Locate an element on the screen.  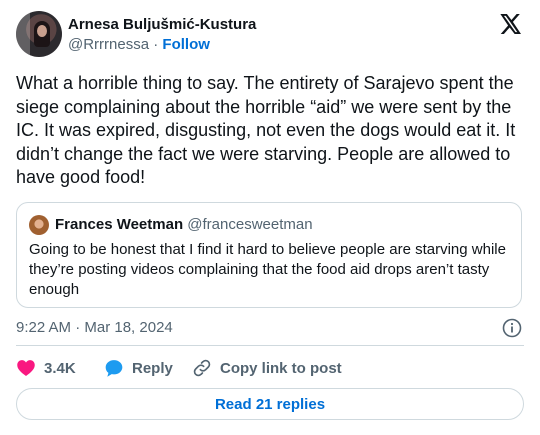
quoted-author-avatar is located at coordinates (39, 225).